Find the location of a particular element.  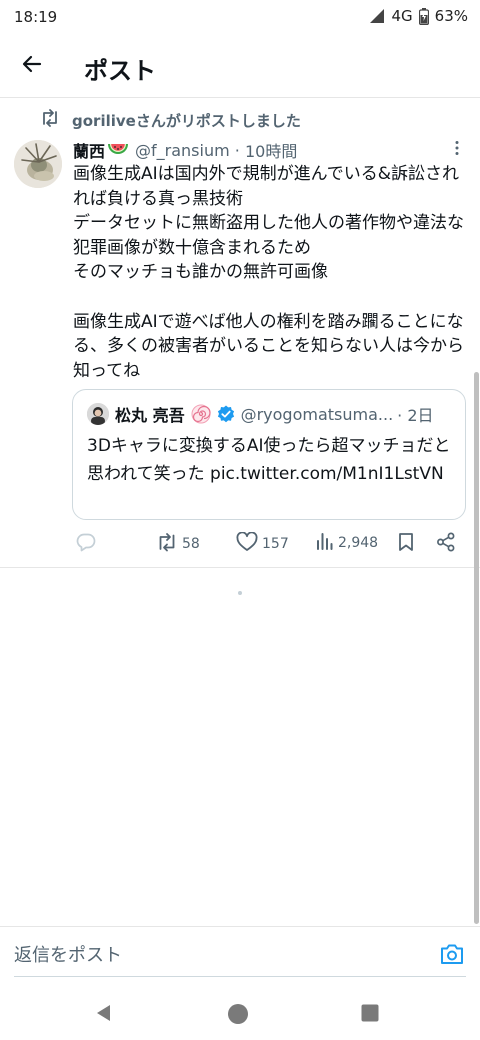

view-count: 2,948 is located at coordinates (358, 543).